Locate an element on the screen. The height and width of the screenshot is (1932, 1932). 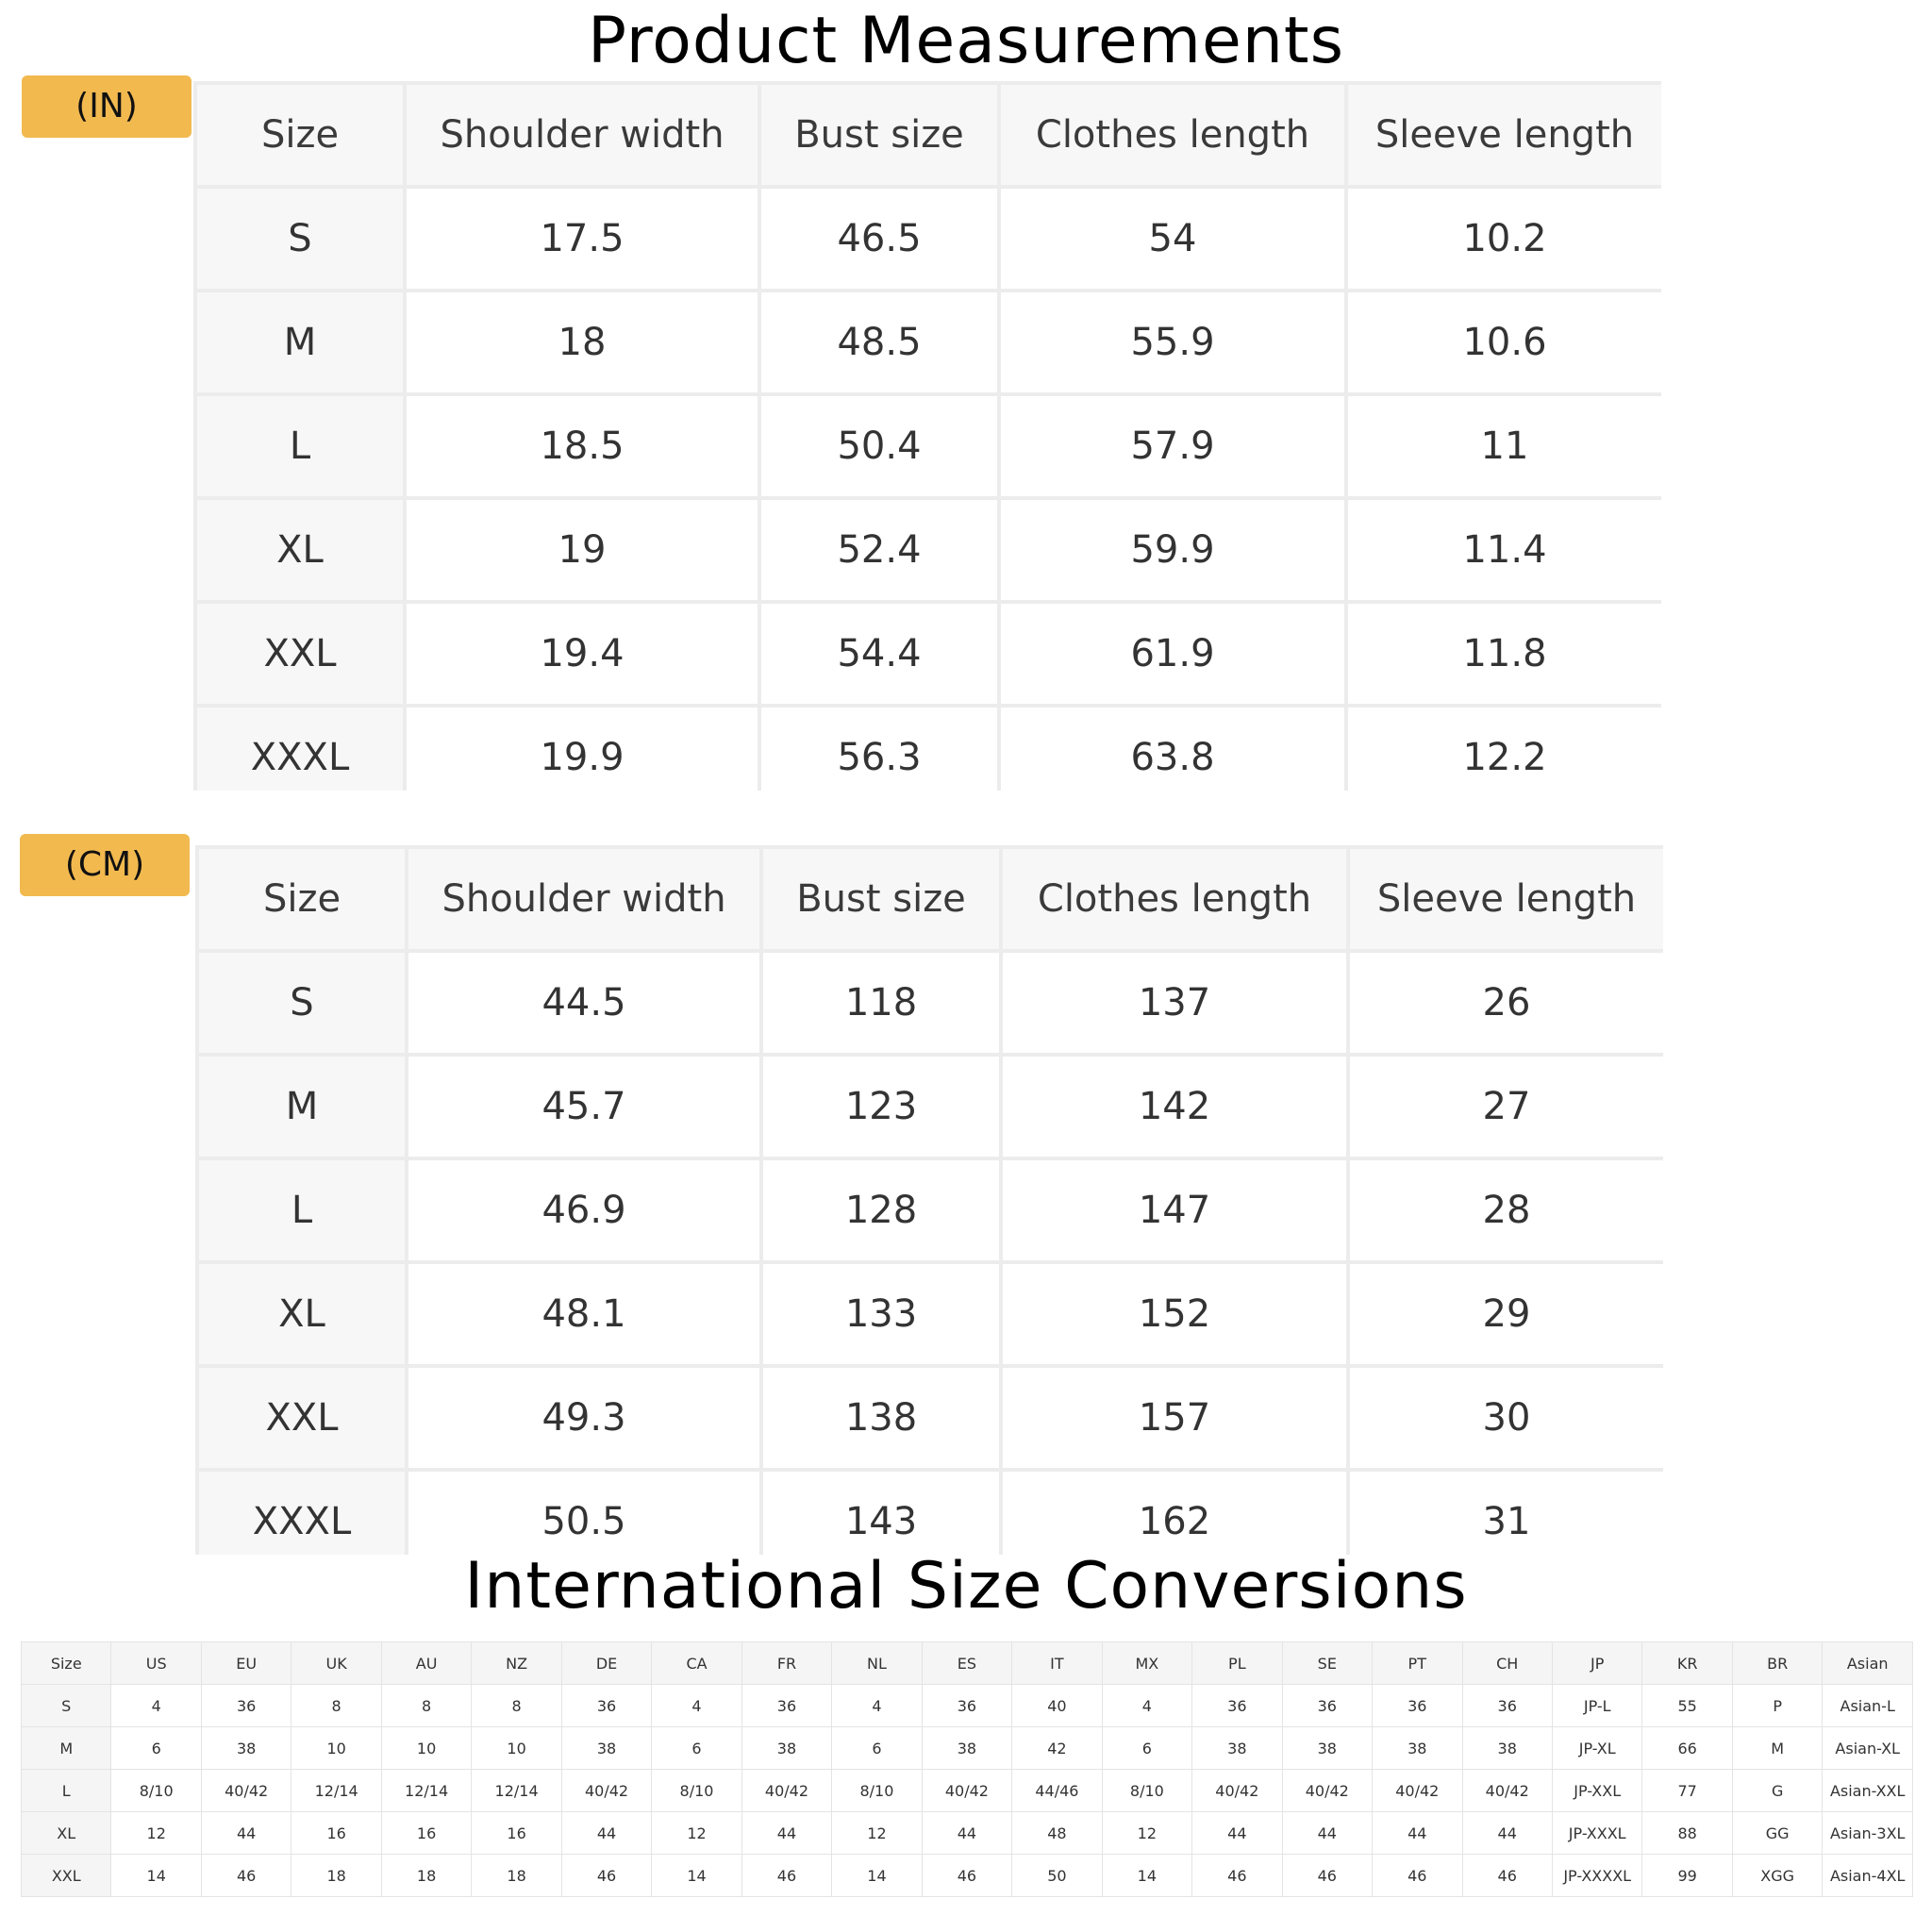
value-cell: Asian-XXL is located at coordinates (1868, 1790).